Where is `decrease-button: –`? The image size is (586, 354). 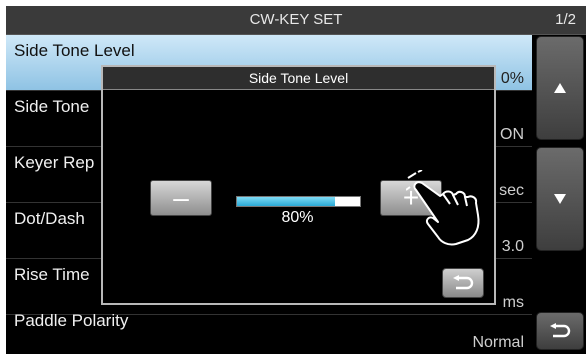 decrease-button: – is located at coordinates (181, 198).